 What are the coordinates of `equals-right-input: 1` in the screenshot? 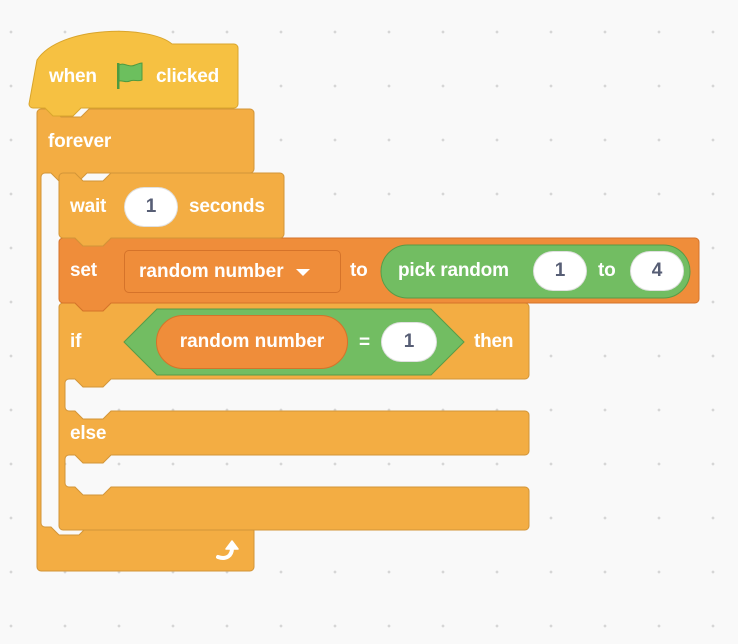 It's located at (409, 342).